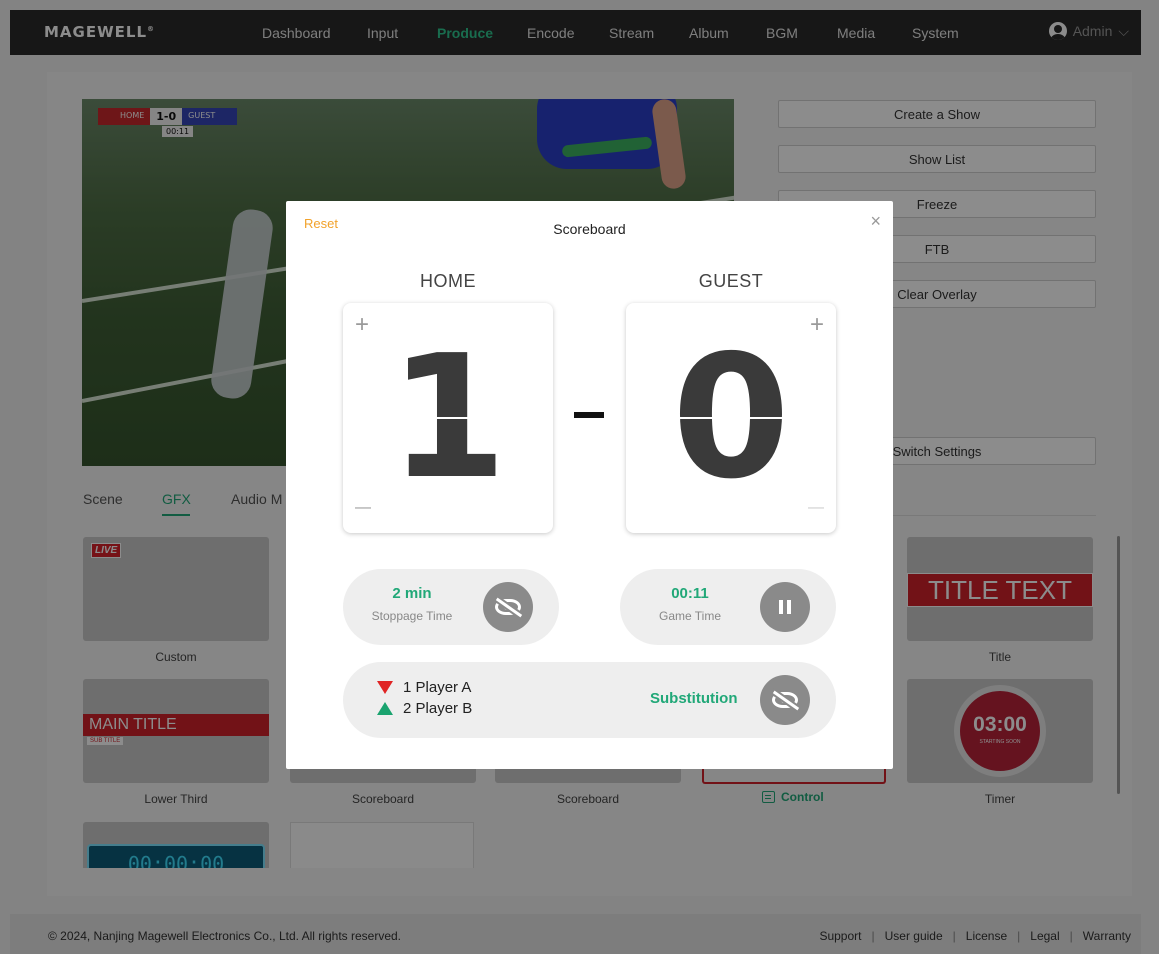 The image size is (1159, 954). What do you see at coordinates (689, 616) in the screenshot?
I see `game-time-label: Game Time` at bounding box center [689, 616].